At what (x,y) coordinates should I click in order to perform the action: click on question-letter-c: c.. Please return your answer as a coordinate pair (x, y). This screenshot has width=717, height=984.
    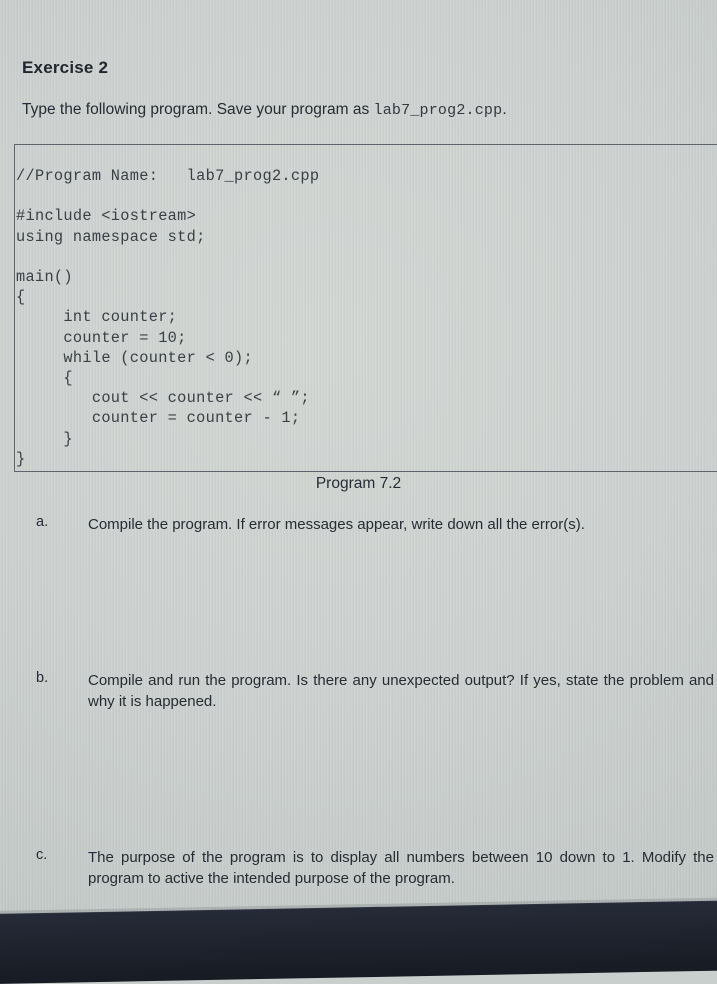
    Looking at the image, I should click on (42, 855).